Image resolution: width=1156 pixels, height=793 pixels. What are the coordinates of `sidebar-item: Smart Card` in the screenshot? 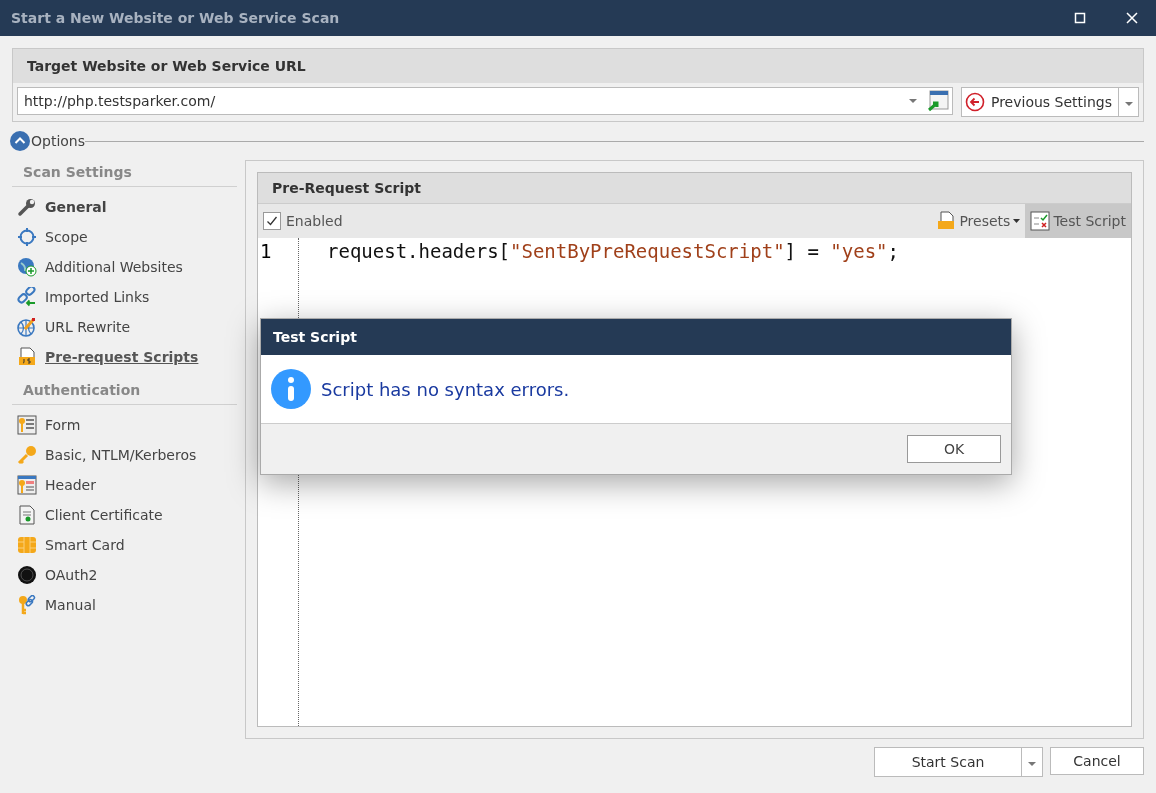 It's located at (124, 545).